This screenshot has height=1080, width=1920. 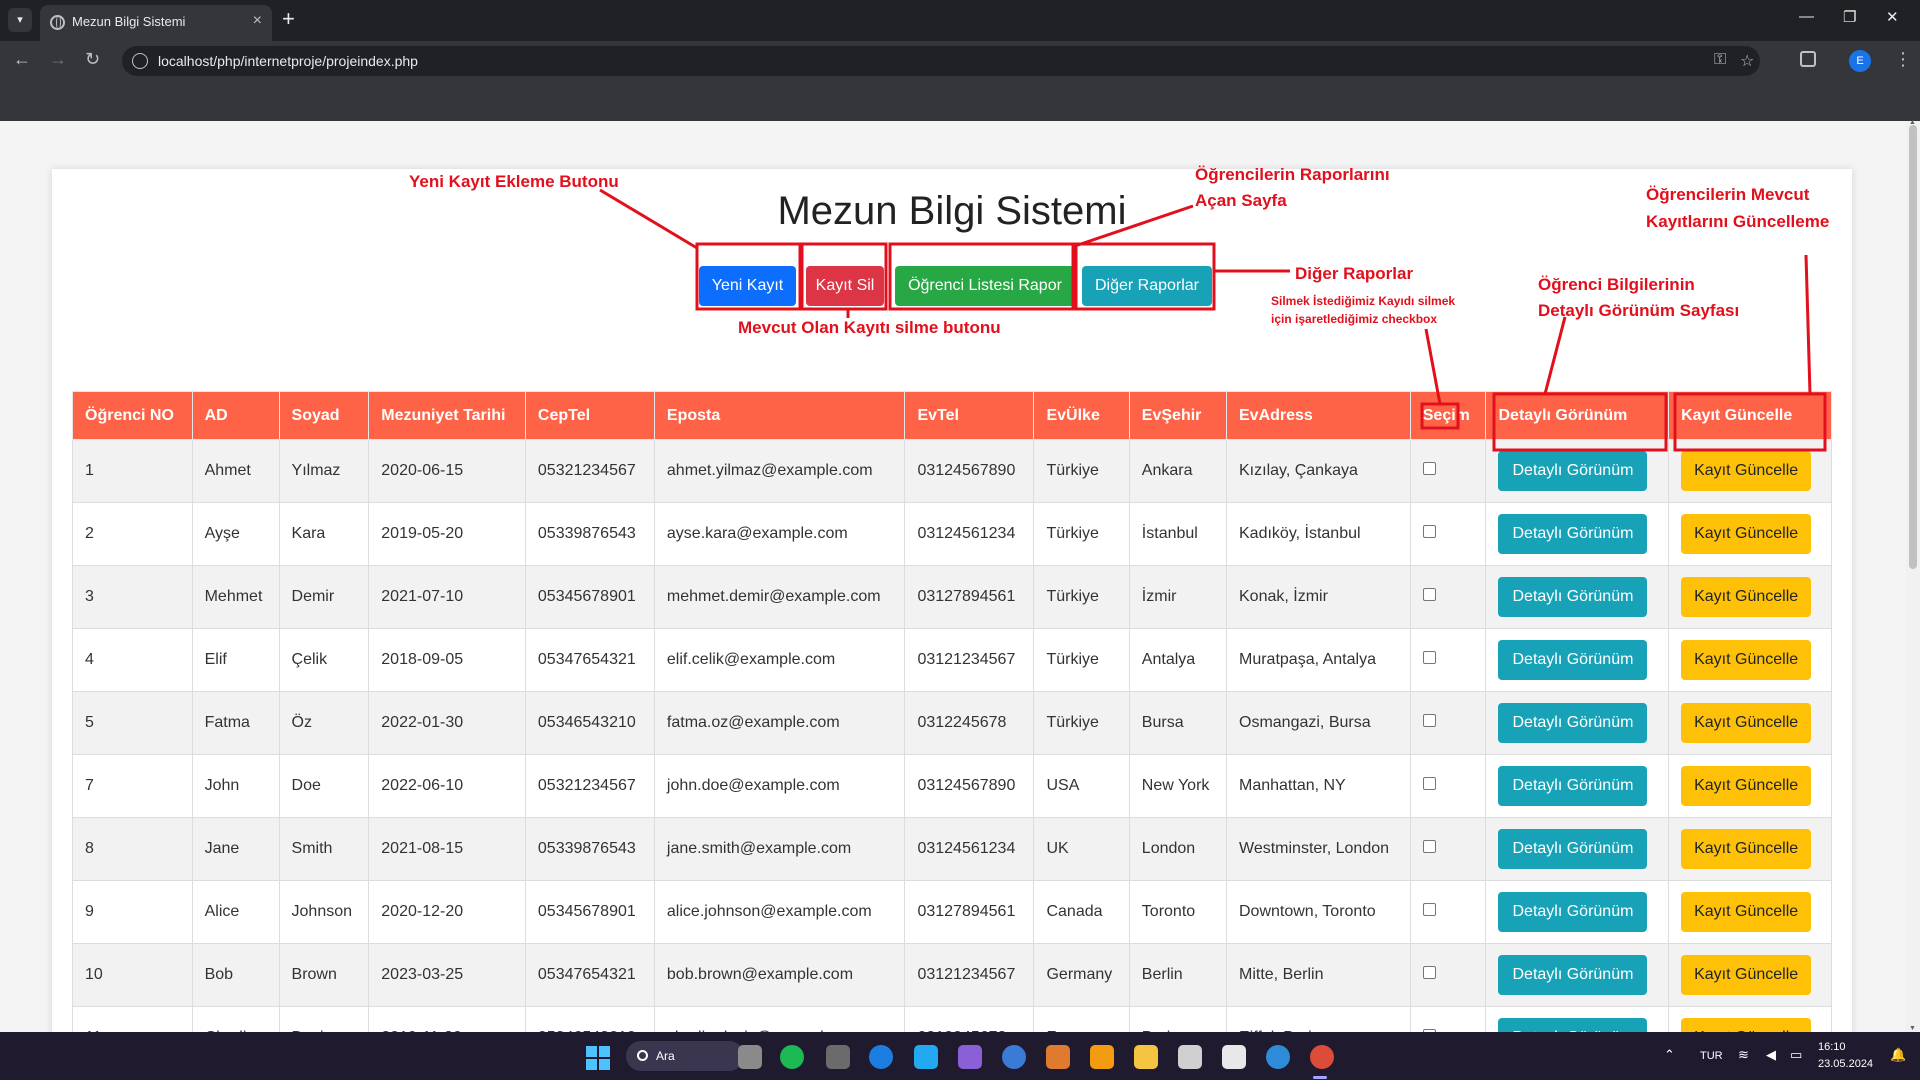 What do you see at coordinates (1806, 16) in the screenshot?
I see `minimize-window-icon: —` at bounding box center [1806, 16].